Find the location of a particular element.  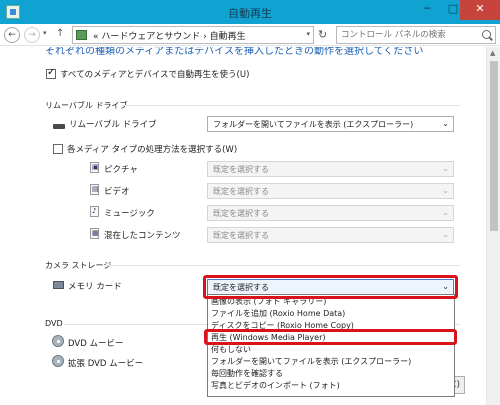

close-button: ✕ is located at coordinates (480, 10).